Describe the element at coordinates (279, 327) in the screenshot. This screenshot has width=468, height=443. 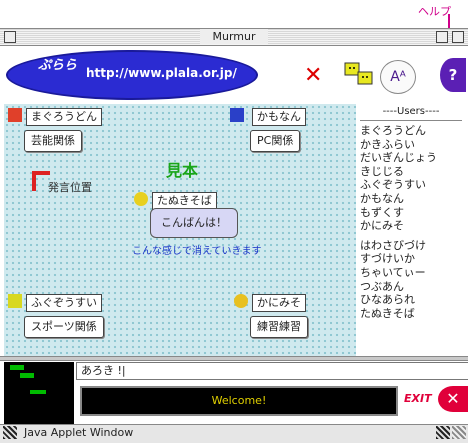
I see `room-label: 練習練習` at that location.